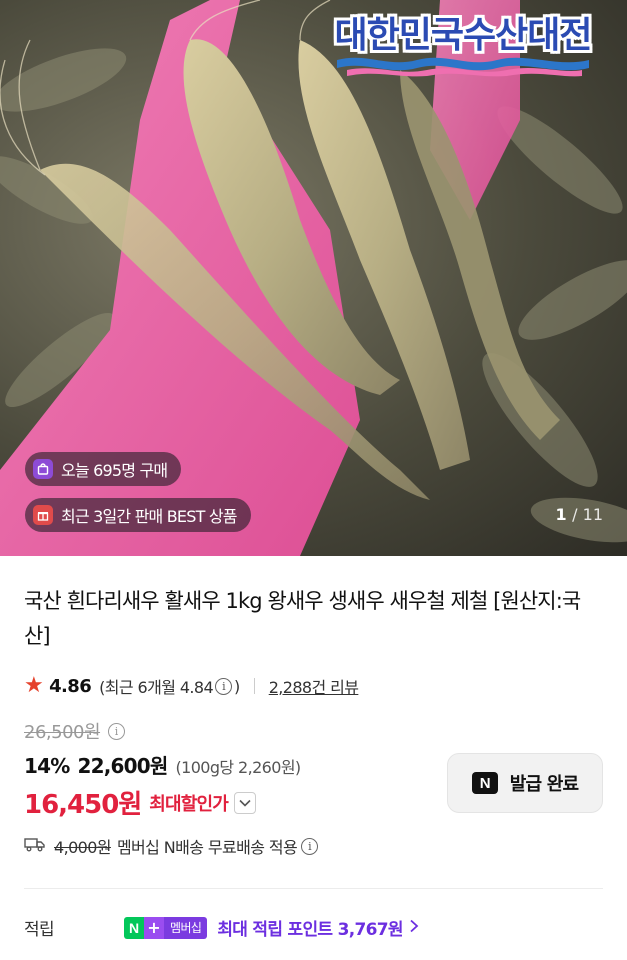 Image resolution: width=627 pixels, height=960 pixels. What do you see at coordinates (114, 470) in the screenshot?
I see `today-purchase-text: 오늘 695명 구매` at bounding box center [114, 470].